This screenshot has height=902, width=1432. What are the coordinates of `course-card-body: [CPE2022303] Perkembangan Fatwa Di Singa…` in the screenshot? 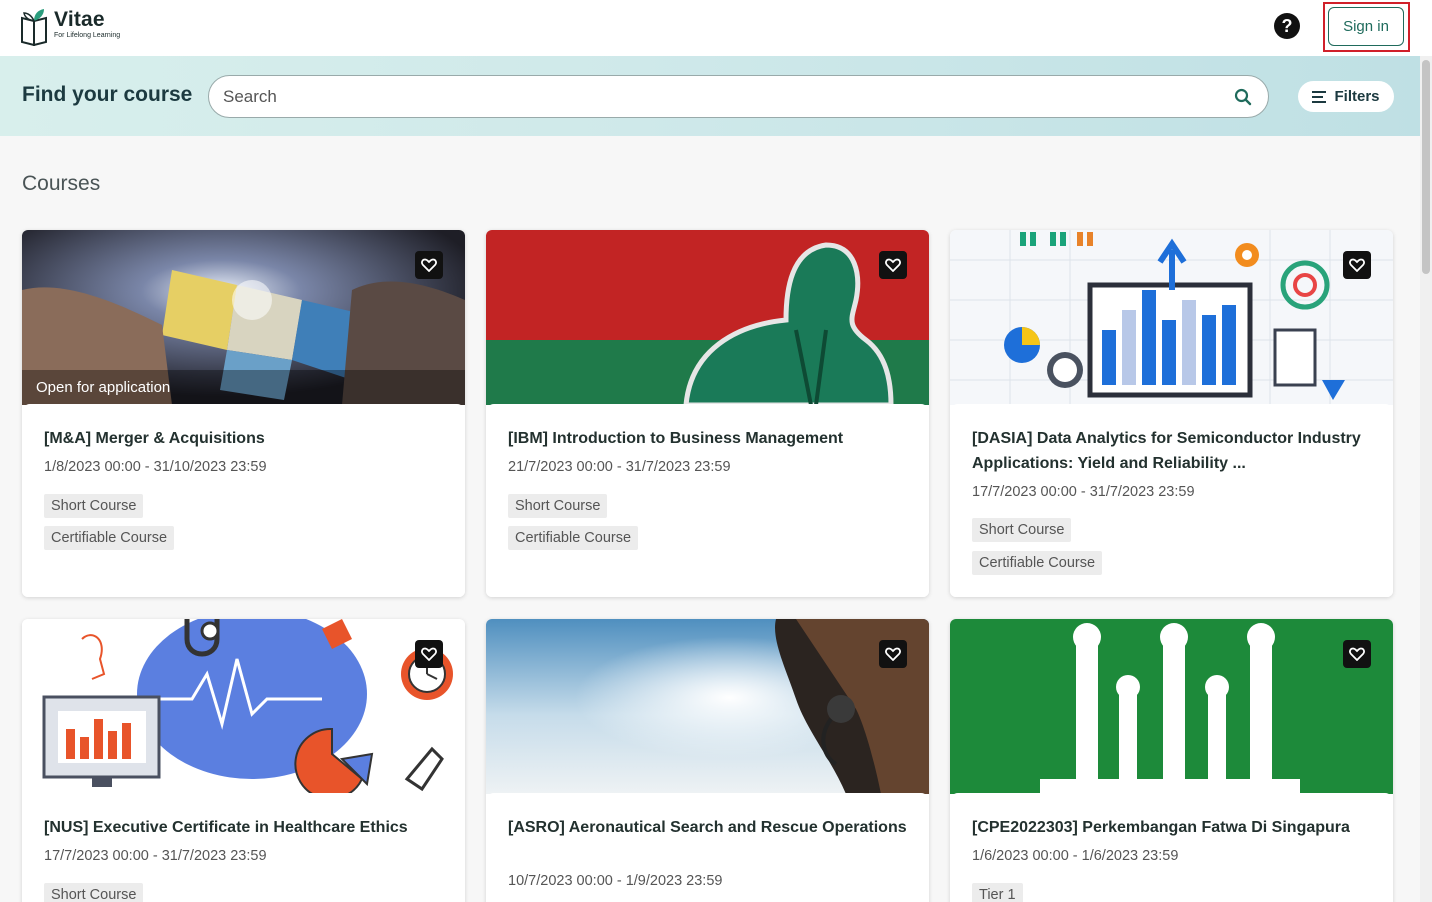 It's located at (1171, 847).